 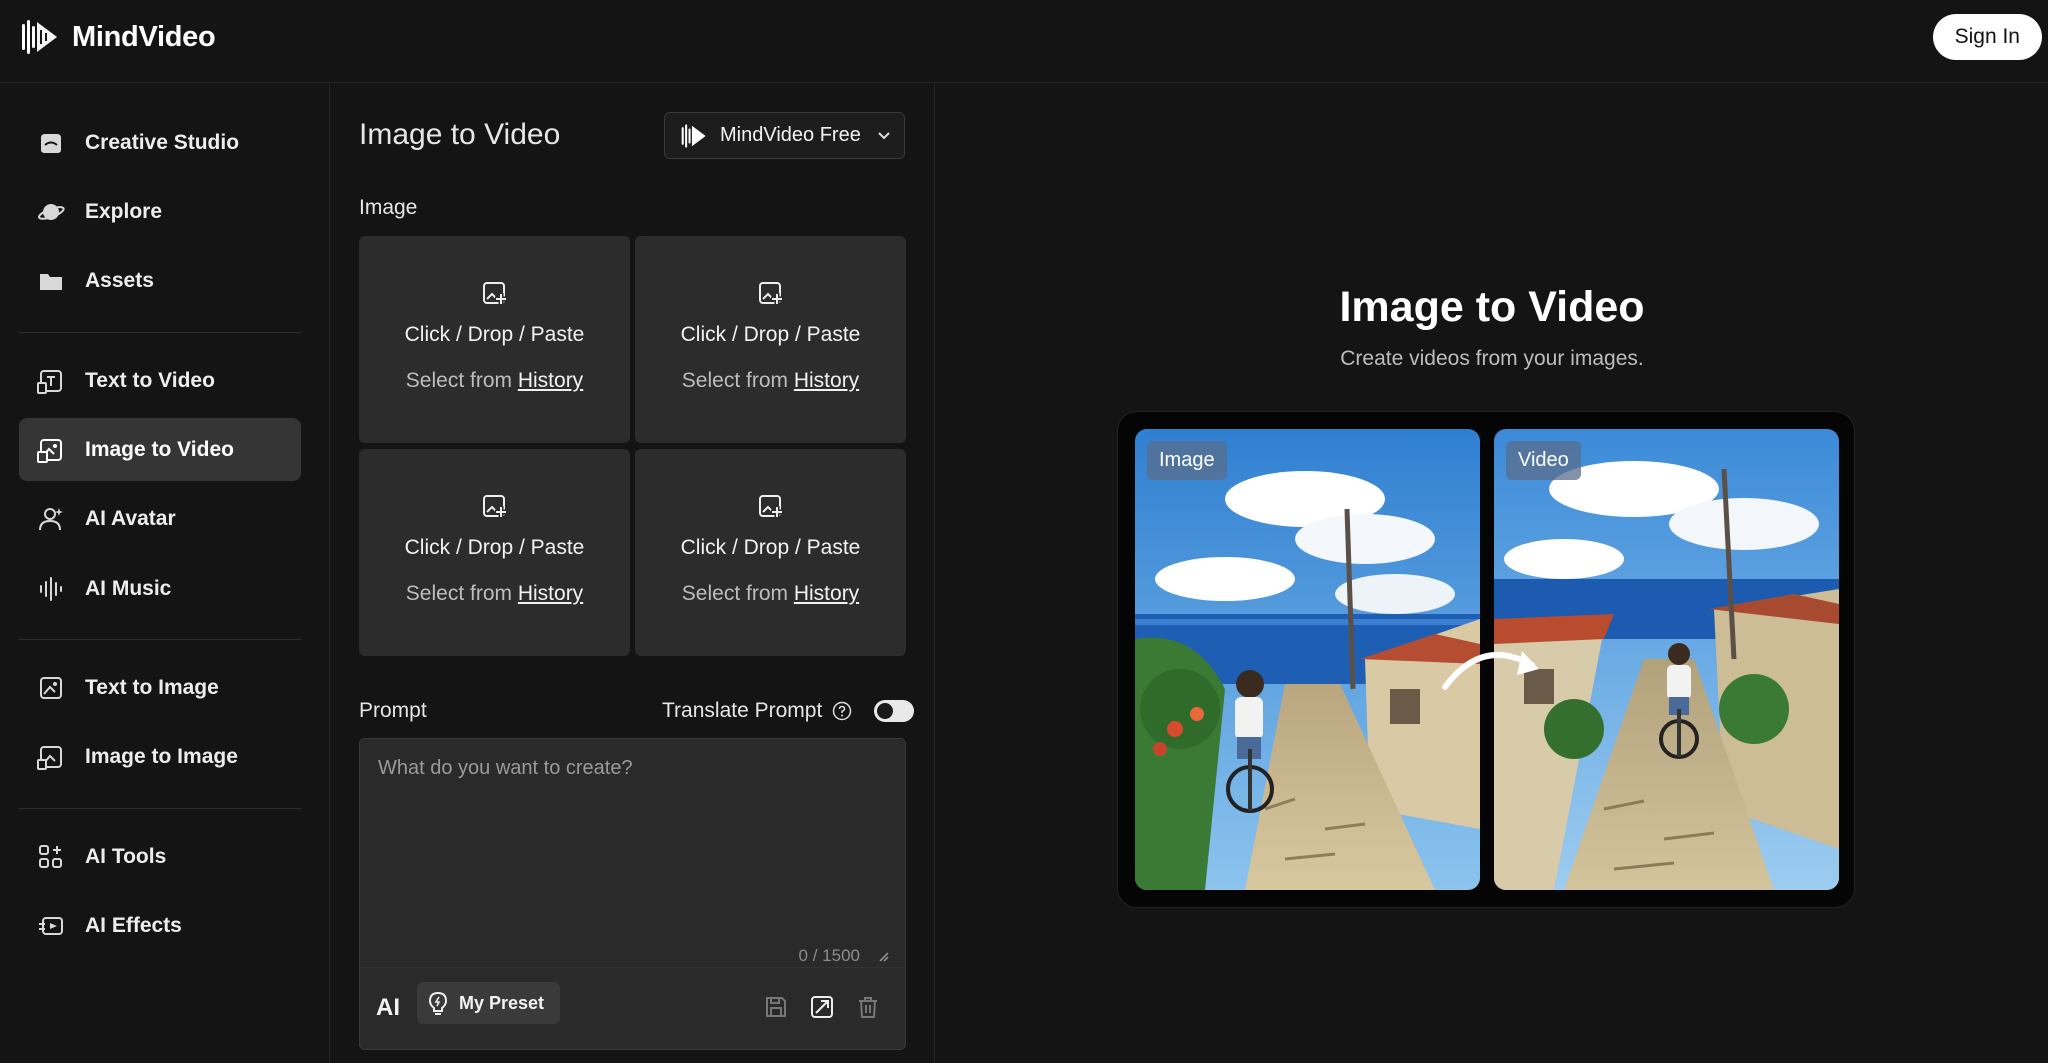 I want to click on sidebar-item-ai-tools: AI Tools, so click(x=160, y=856).